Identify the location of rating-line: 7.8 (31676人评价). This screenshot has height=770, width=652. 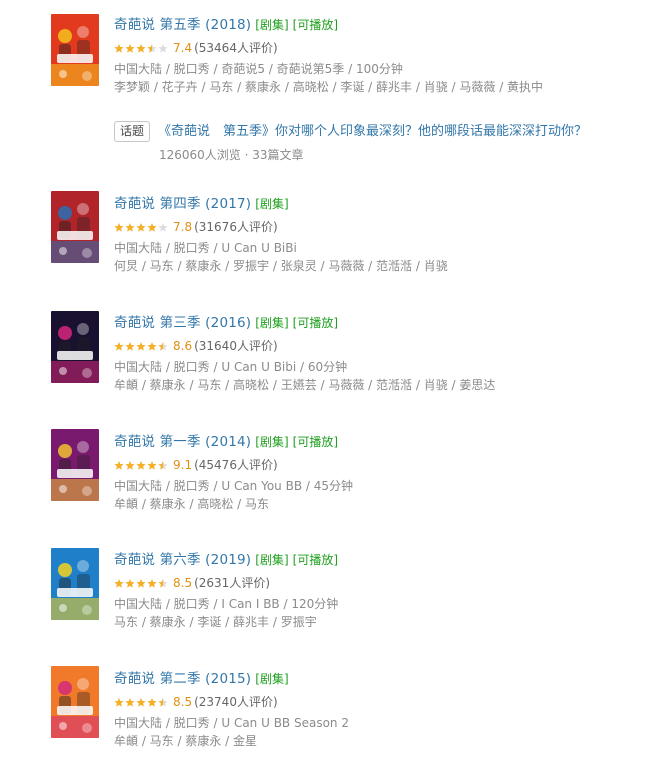
(380, 227).